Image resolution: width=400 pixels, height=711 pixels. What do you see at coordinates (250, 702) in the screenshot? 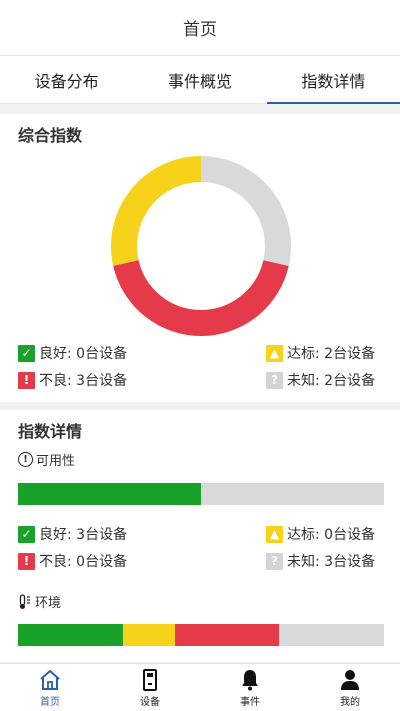
I see `nav-label: 事件` at bounding box center [250, 702].